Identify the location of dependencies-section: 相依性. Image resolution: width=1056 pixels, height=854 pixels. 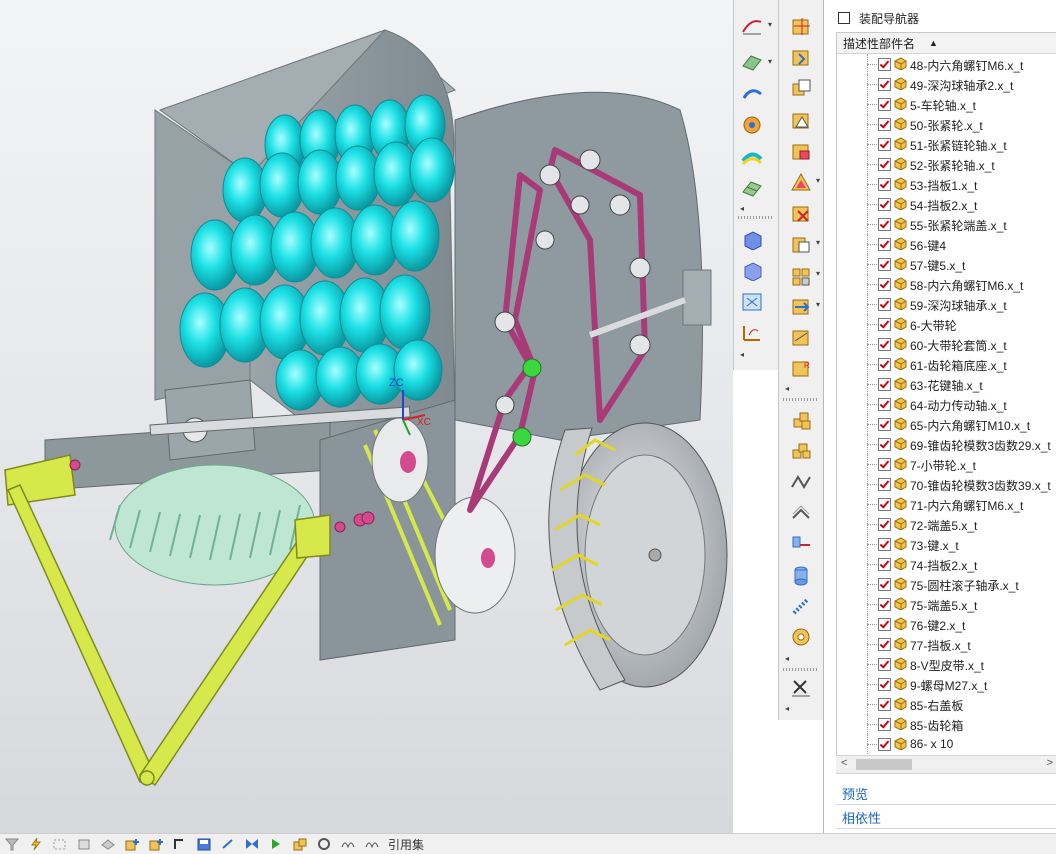
(946, 817).